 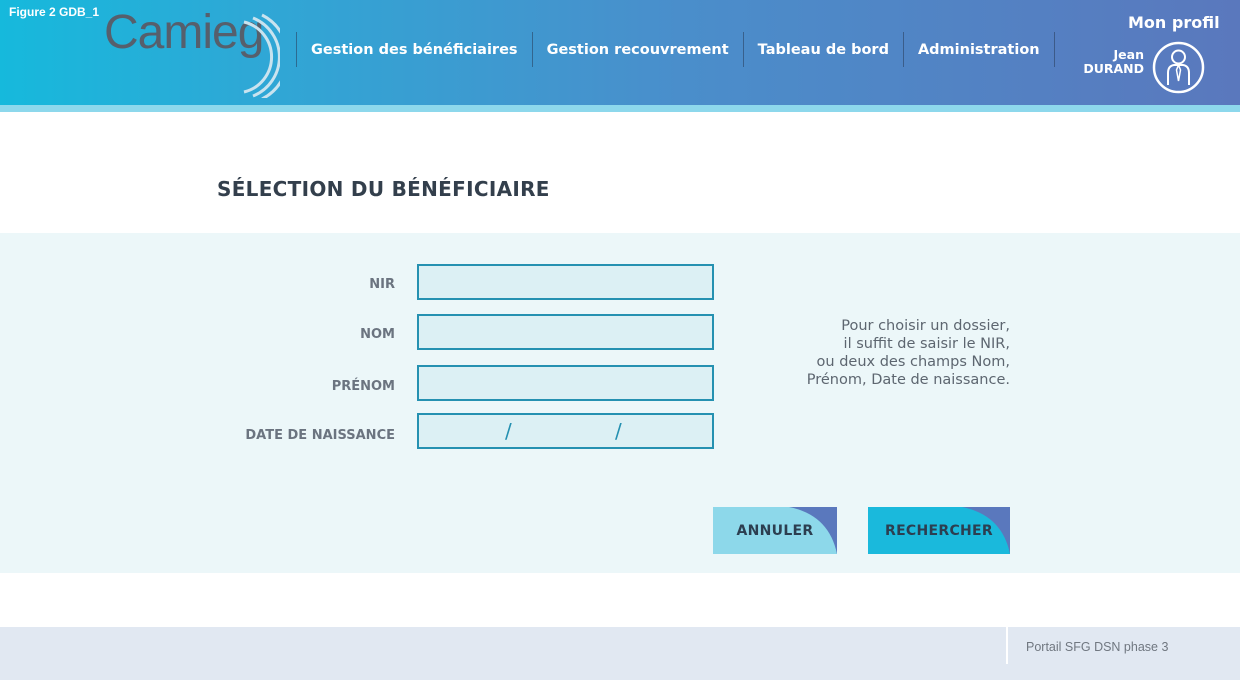 I want to click on nav-item-beneficiaires: Gestion des bénéficiaires, so click(x=414, y=49).